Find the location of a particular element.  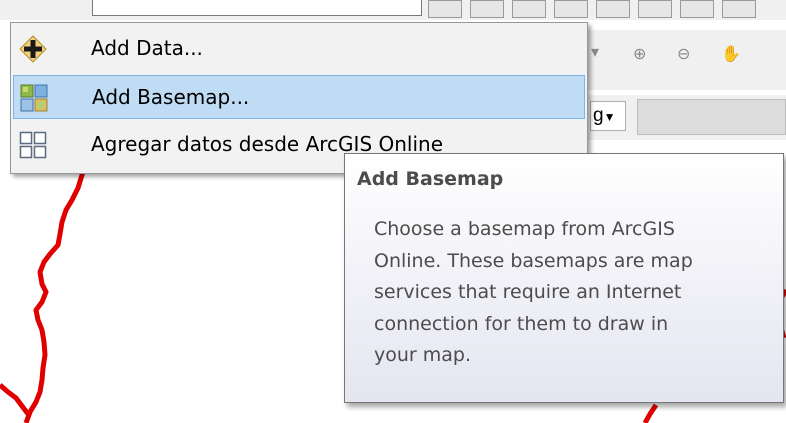

chevron-down-icon: ▼ is located at coordinates (609, 117).